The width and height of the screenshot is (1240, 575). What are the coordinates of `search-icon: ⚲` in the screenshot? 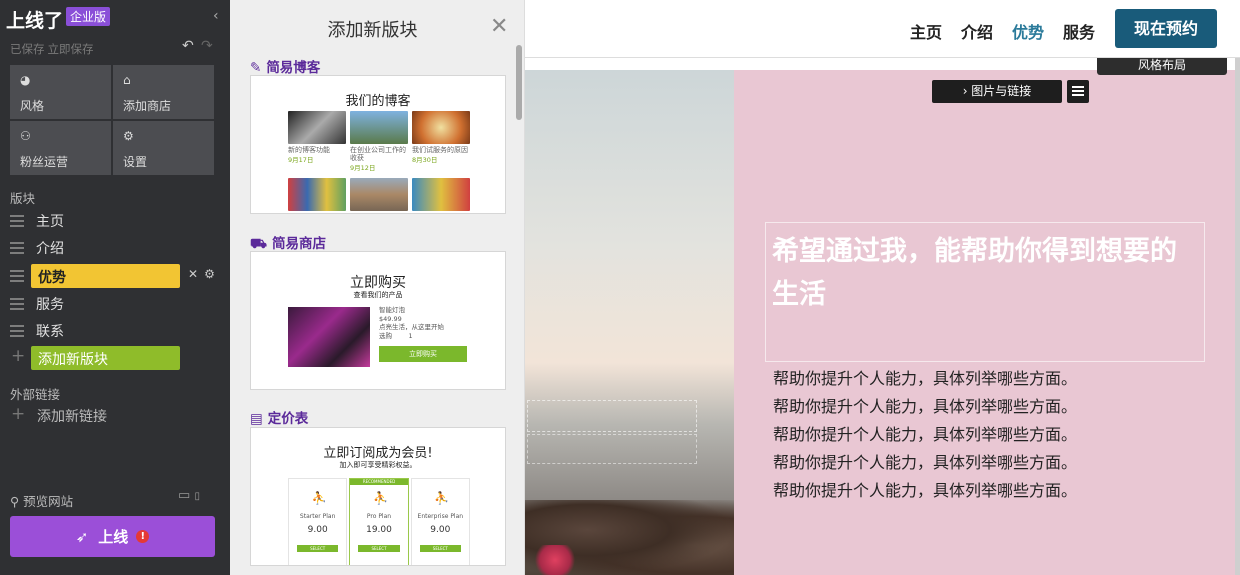 It's located at (17, 501).